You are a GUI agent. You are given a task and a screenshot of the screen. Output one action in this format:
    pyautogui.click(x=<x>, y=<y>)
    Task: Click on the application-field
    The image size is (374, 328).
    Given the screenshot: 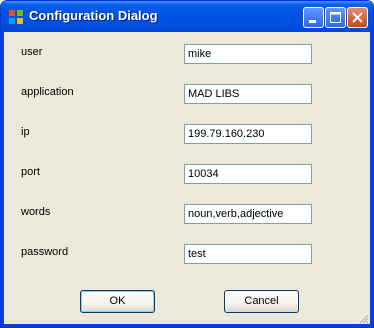 What is the action you would take?
    pyautogui.click(x=248, y=94)
    